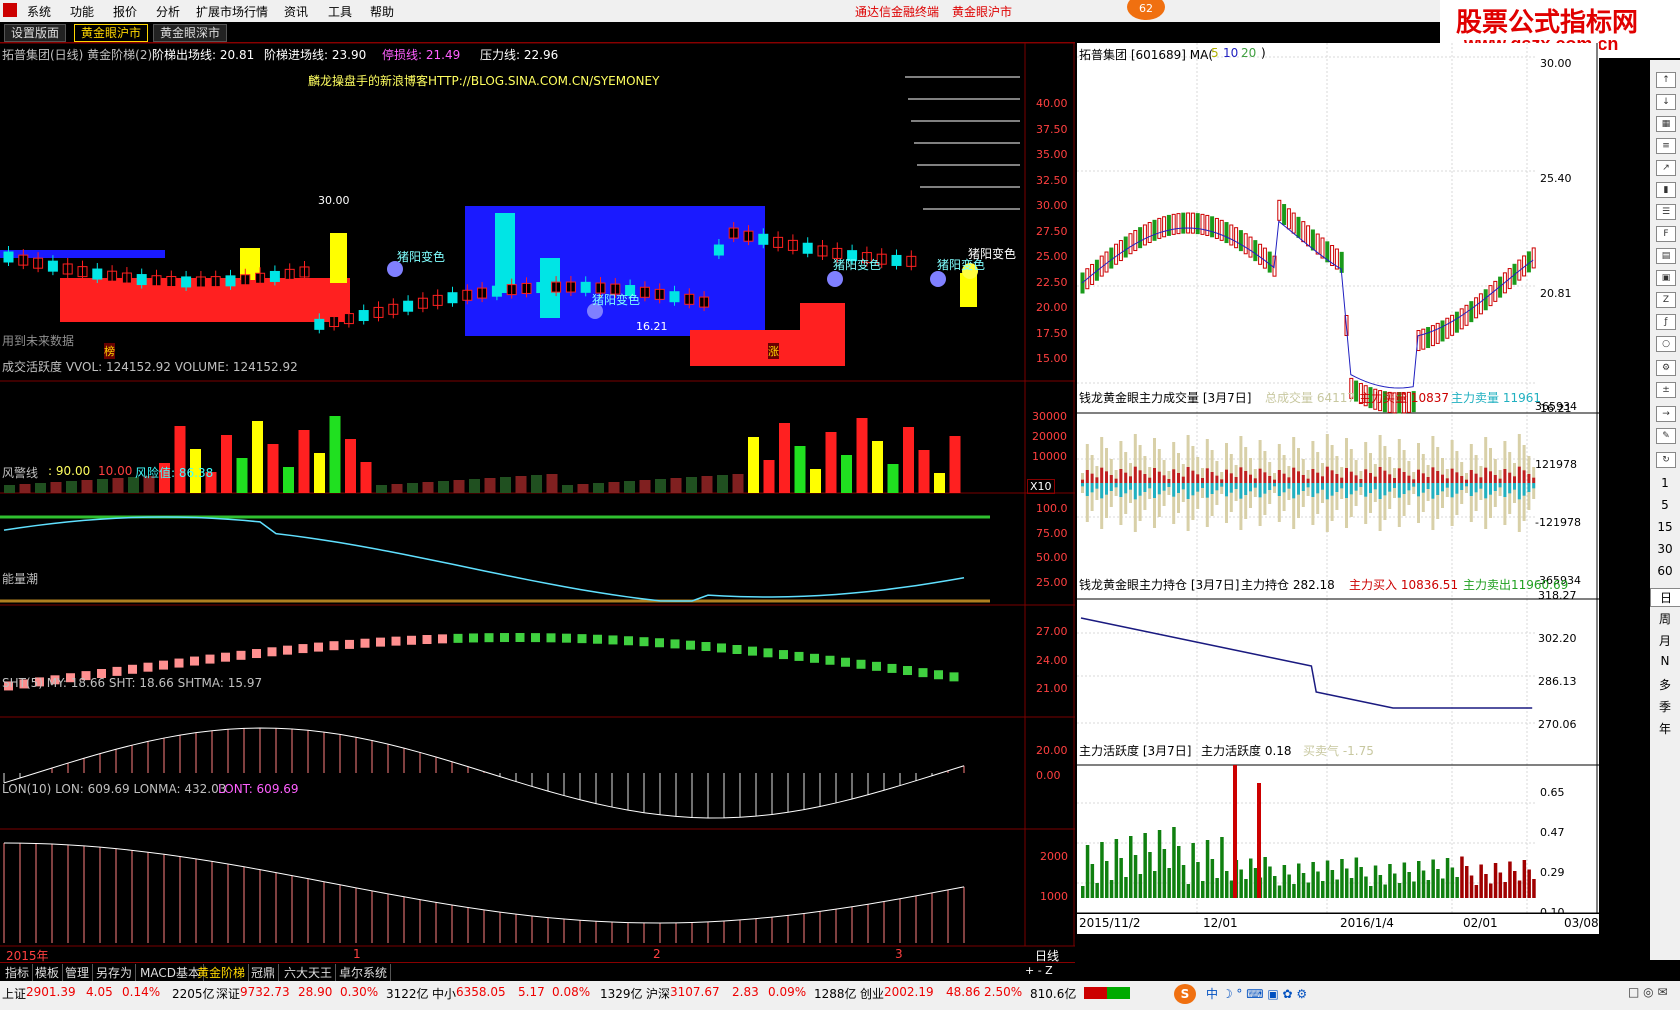  Describe the element at coordinates (48, 972) in the screenshot. I see `btab-template: 模板` at that location.